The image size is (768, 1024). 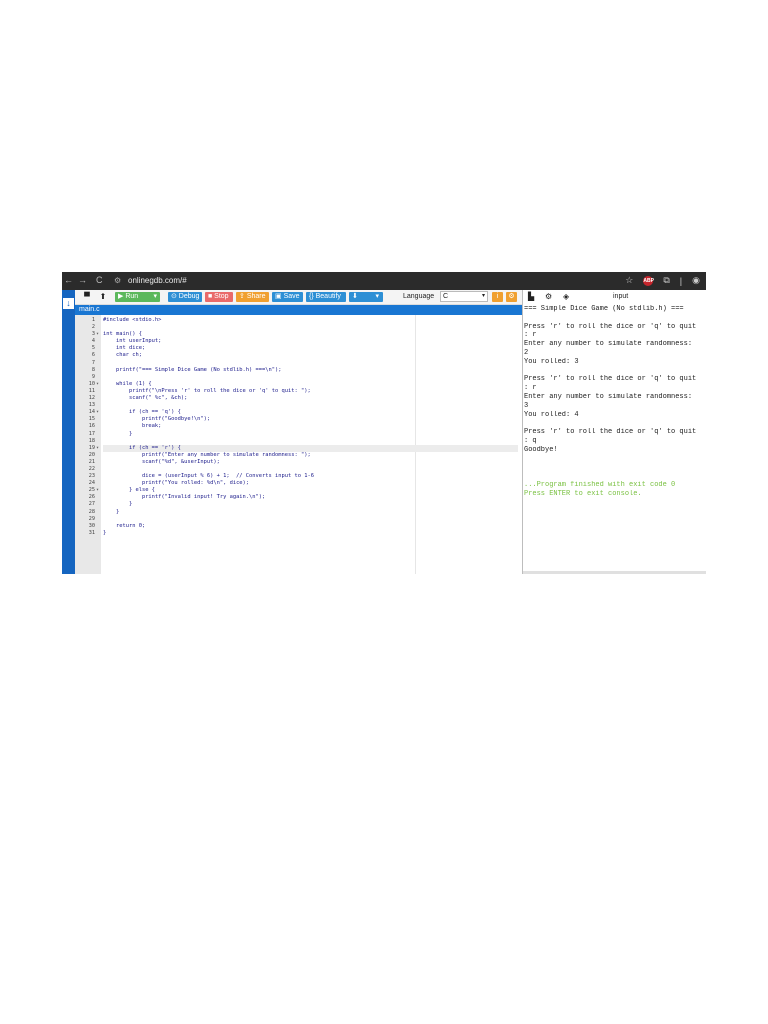 What do you see at coordinates (621, 296) in the screenshot?
I see `output-title: input` at bounding box center [621, 296].